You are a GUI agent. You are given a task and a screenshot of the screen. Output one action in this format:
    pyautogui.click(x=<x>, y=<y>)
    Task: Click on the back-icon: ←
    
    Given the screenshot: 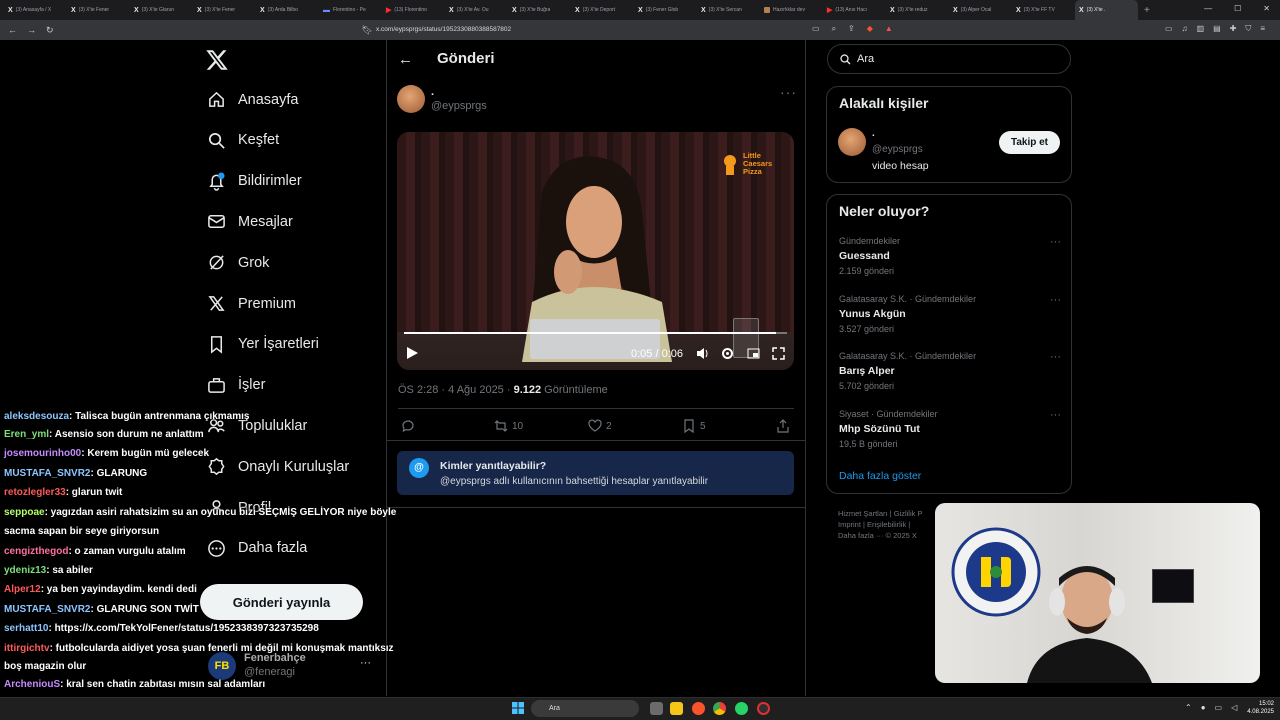 What is the action you would take?
    pyautogui.click(x=12, y=30)
    